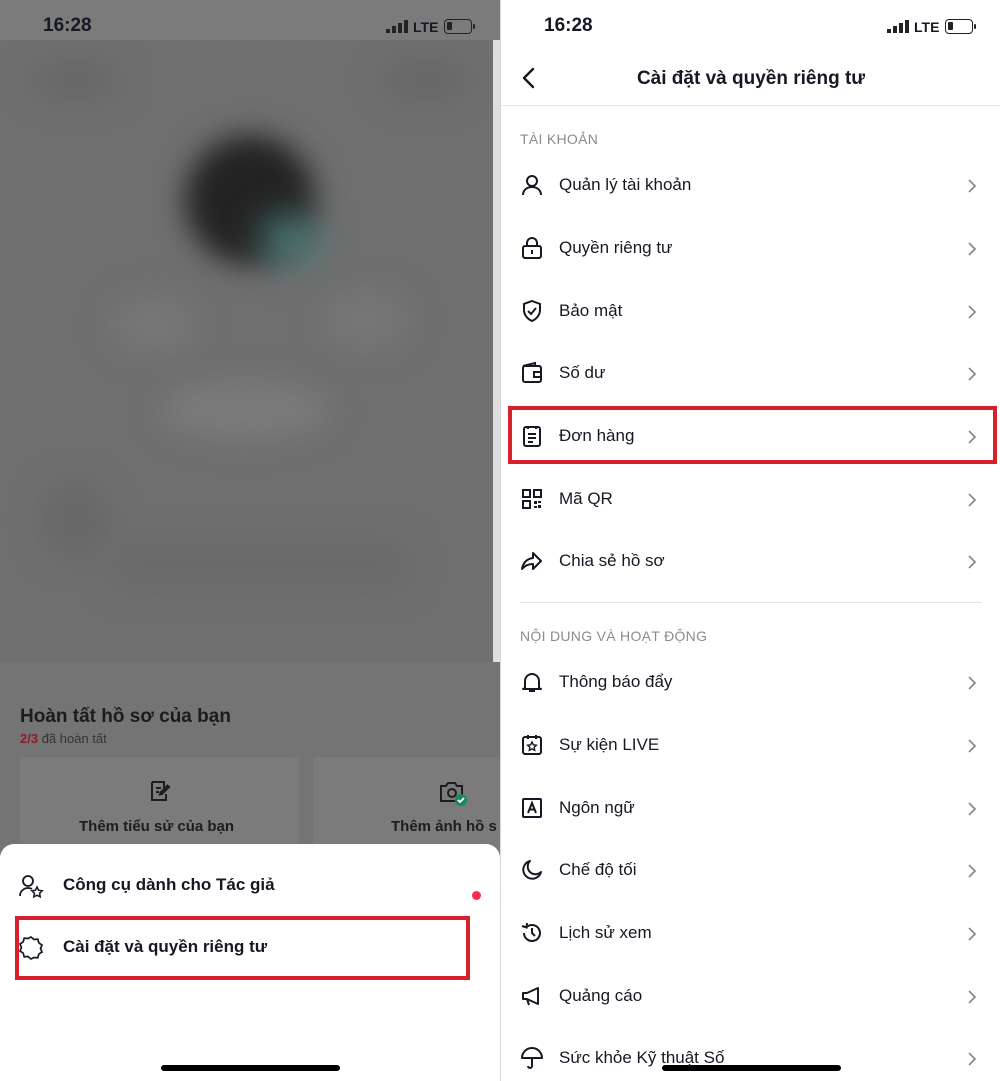 This screenshot has width=1000, height=1081. Describe the element at coordinates (750, 312) in the screenshot. I see `settings-item-security: Bảo mật` at that location.